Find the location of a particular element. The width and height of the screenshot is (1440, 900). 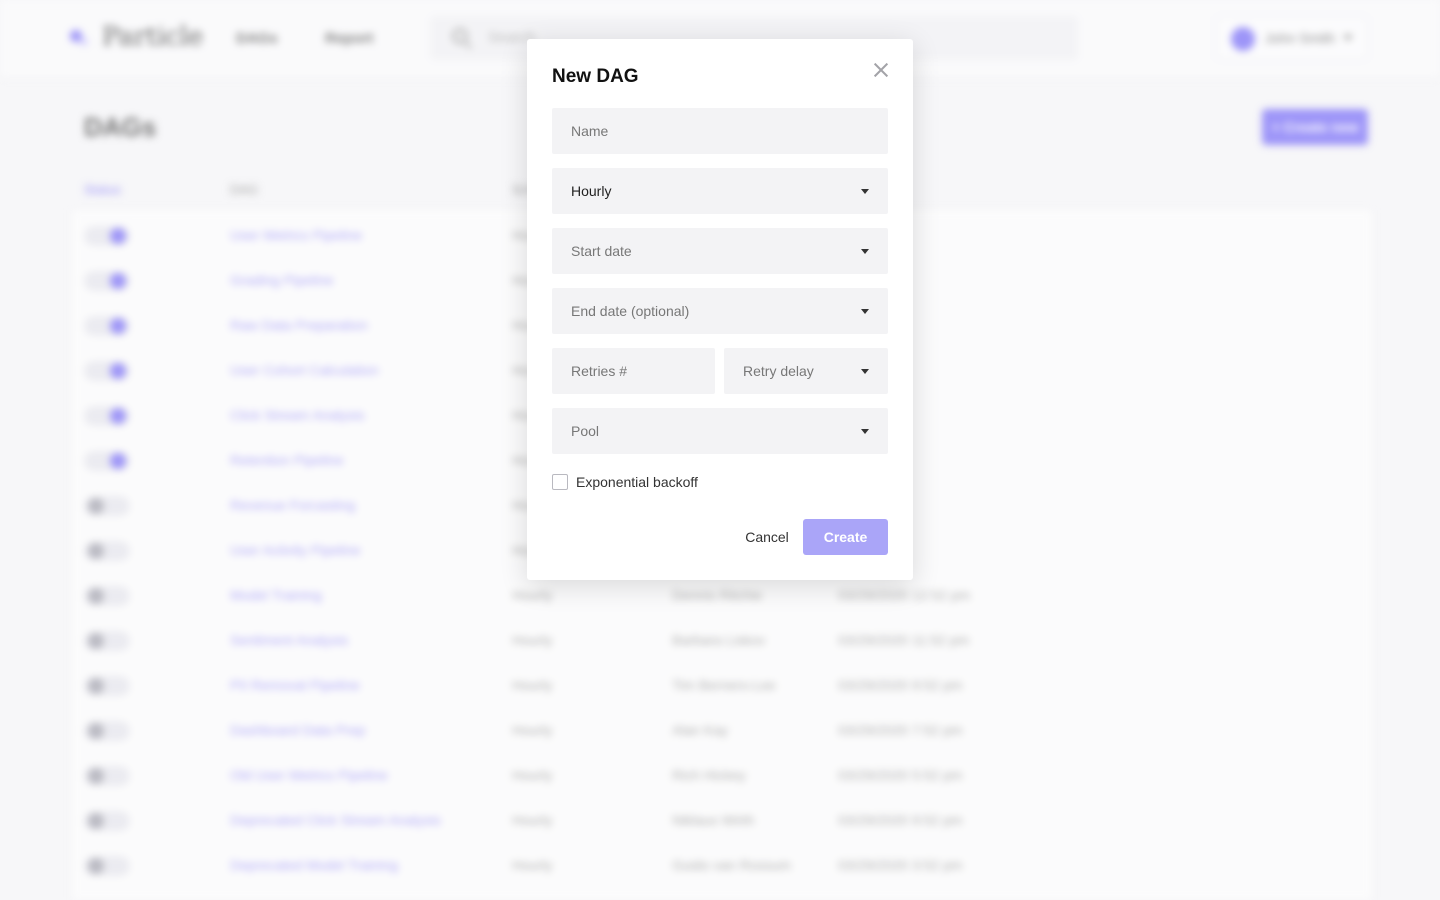

end-date-placeholder: End date (optional) is located at coordinates (630, 311).